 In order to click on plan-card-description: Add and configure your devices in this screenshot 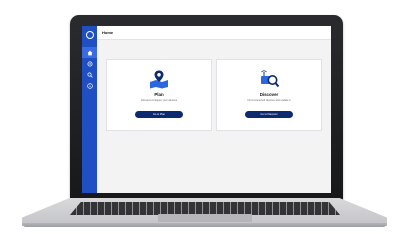, I will do `click(159, 100)`.